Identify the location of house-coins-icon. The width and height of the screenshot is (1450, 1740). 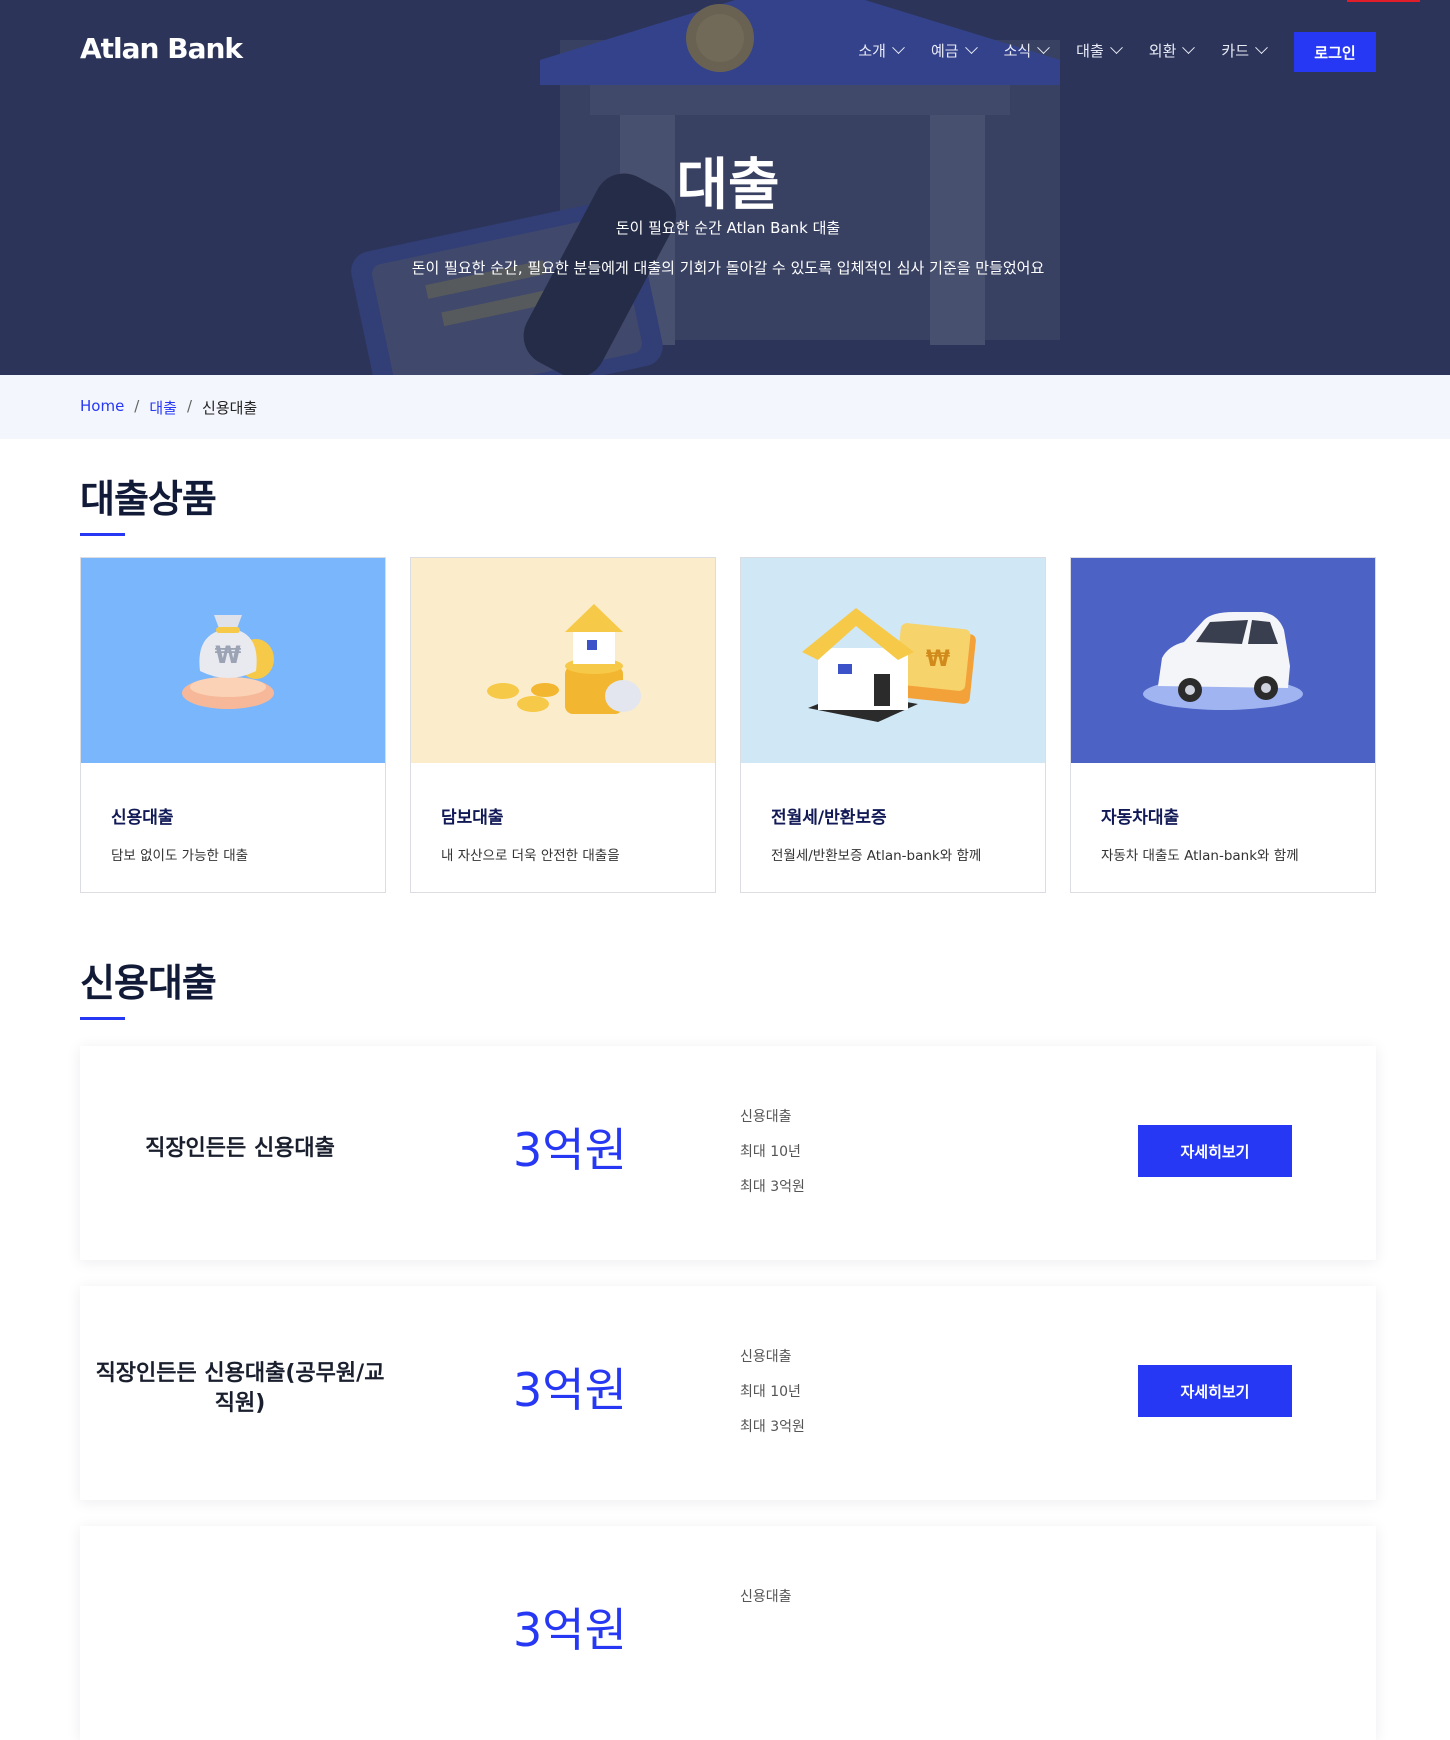
(564, 658).